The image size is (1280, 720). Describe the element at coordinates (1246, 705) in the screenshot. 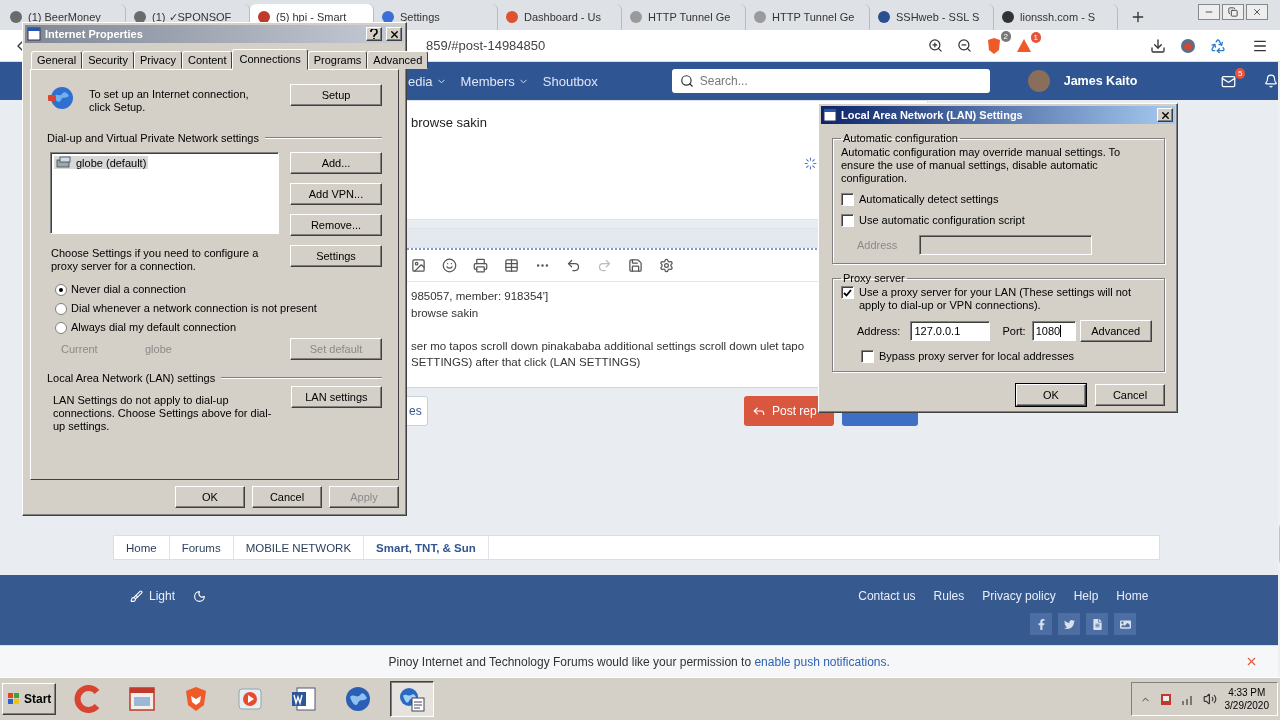

I see `clock-date: 3/29/2020` at that location.